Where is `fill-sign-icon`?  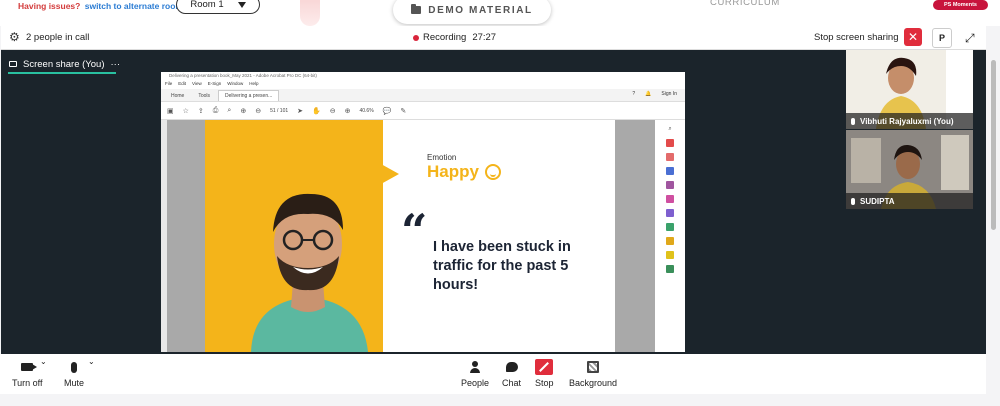
fill-sign-icon is located at coordinates (670, 213).